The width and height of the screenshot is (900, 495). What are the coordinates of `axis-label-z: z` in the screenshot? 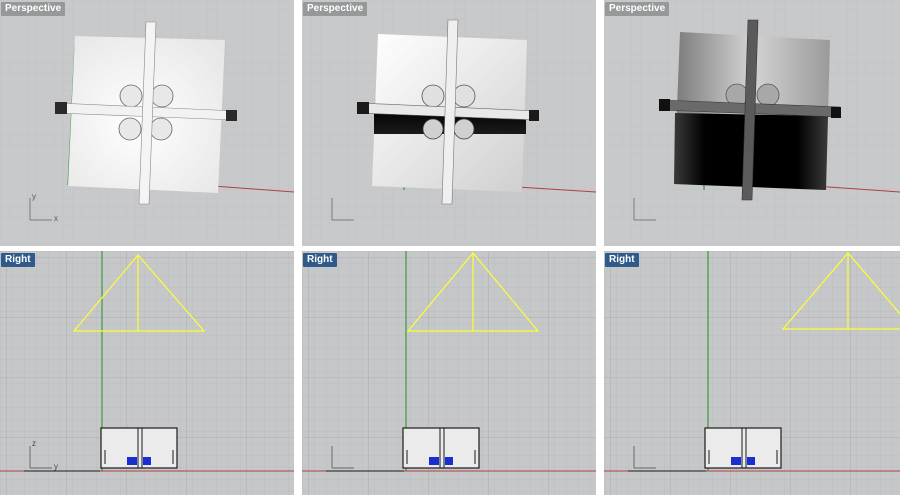 It's located at (34, 443).